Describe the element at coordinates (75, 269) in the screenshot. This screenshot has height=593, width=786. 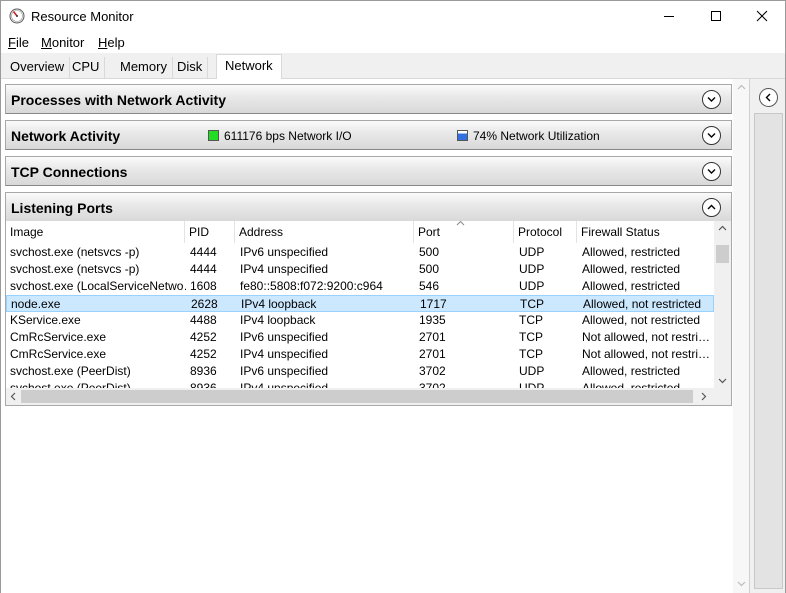
I see `cell-image: svchost.exe (netsvcs -p)` at that location.